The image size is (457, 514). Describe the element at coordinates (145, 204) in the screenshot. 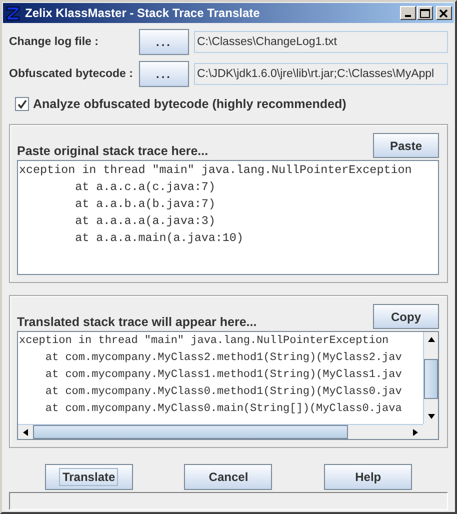

I see `trace-line: at a.a.b.a(b.java:7)` at that location.